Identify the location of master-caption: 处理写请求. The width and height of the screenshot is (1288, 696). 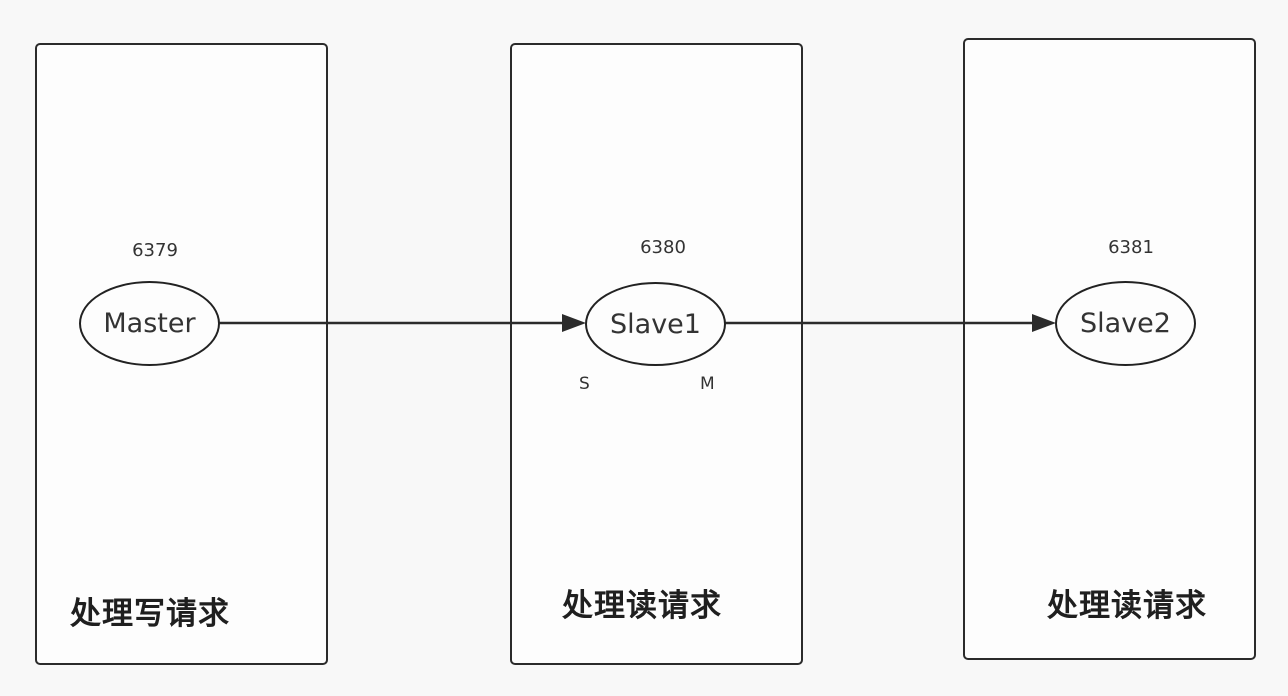
(150, 614).